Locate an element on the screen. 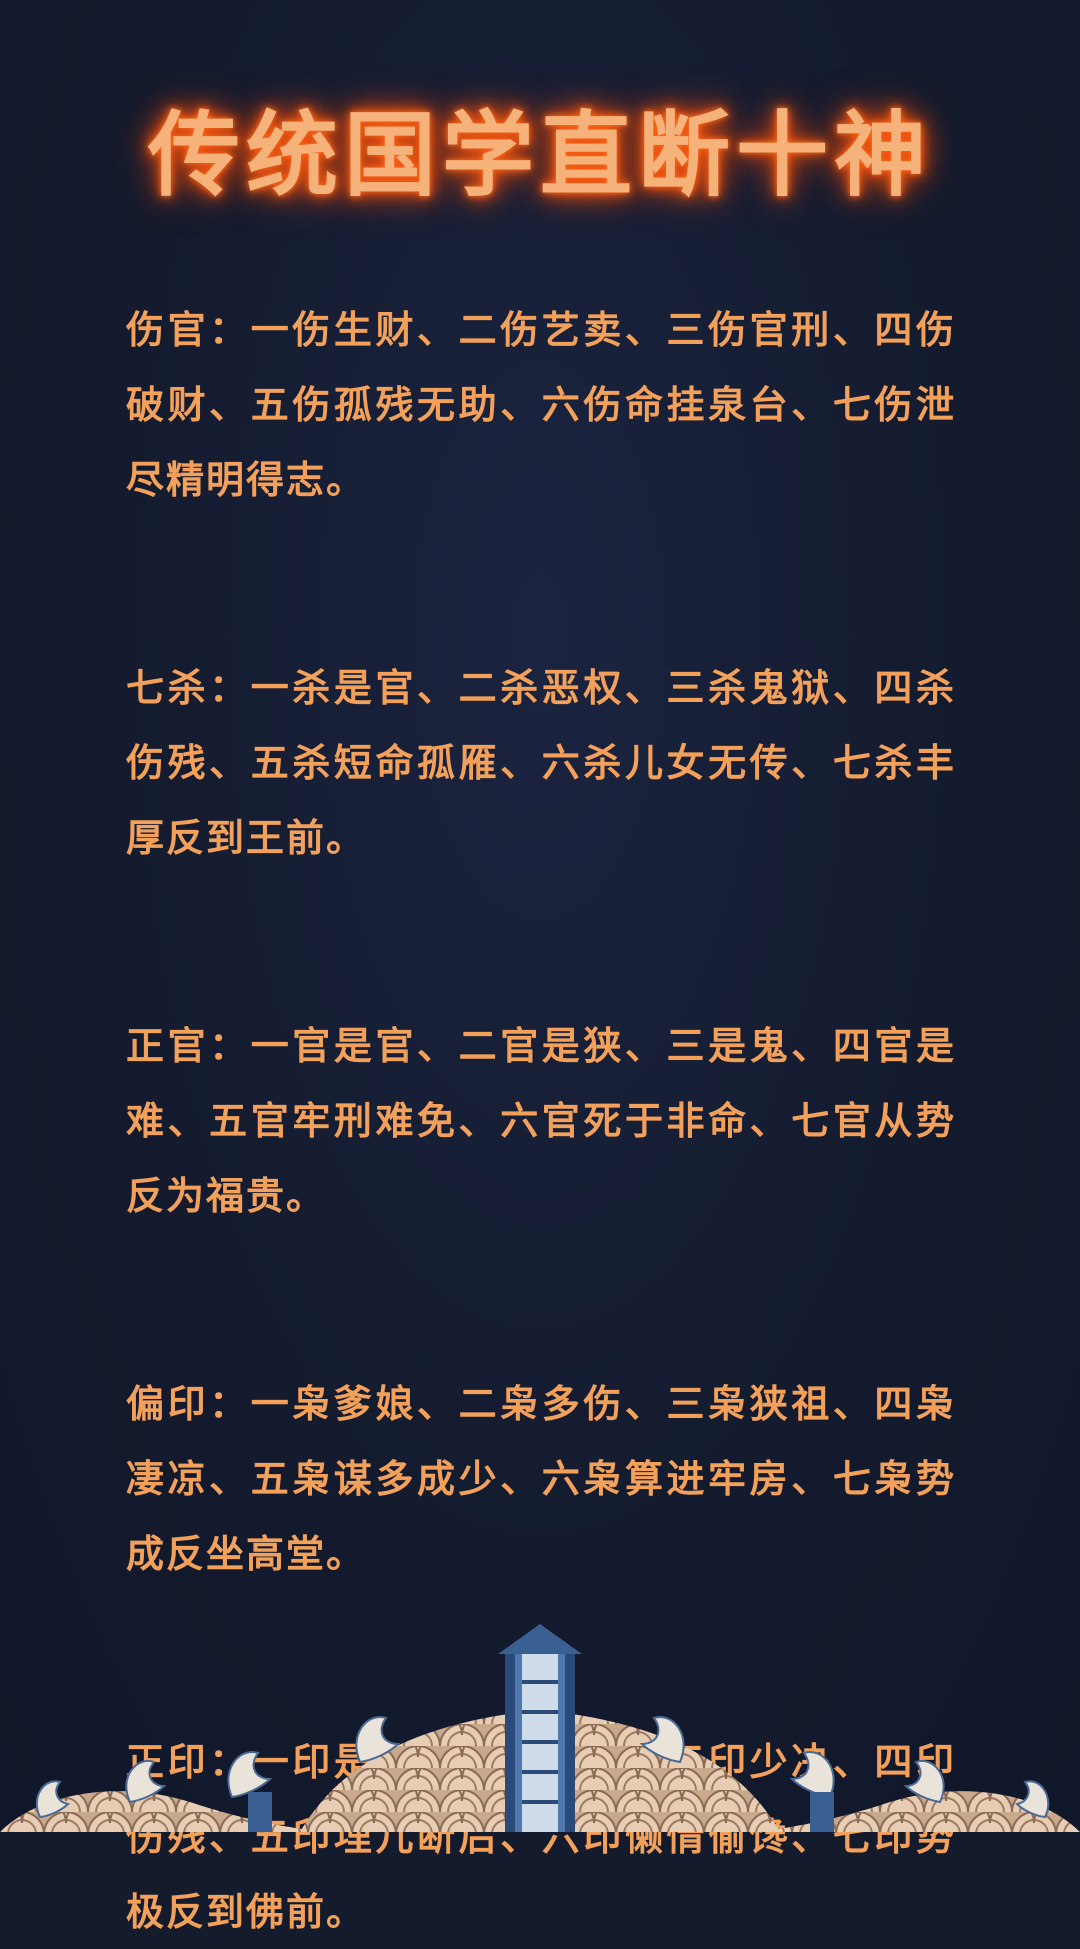  pagoda-icon is located at coordinates (540, 1728).